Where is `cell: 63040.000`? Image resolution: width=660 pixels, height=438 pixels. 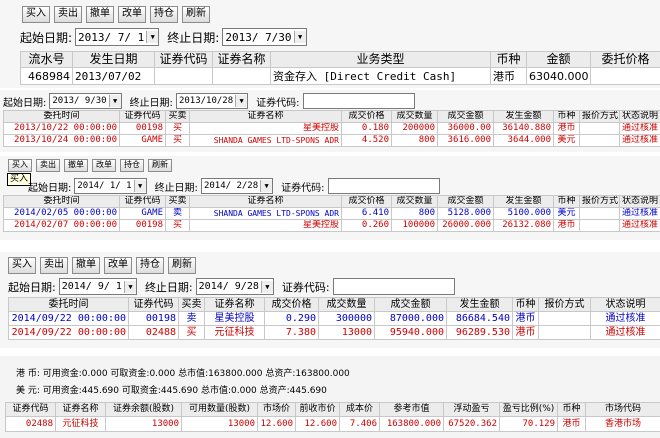 cell: 63040.000 is located at coordinates (558, 76).